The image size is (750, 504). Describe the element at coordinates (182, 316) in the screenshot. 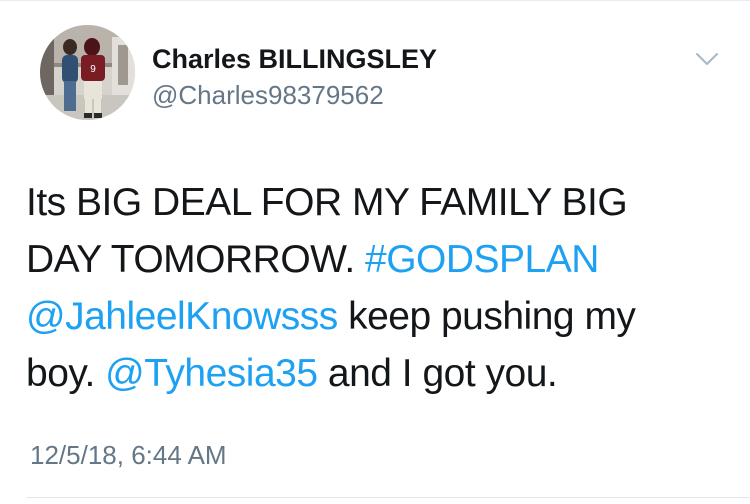

I see `mention-link: @JahleelKnowsss` at that location.